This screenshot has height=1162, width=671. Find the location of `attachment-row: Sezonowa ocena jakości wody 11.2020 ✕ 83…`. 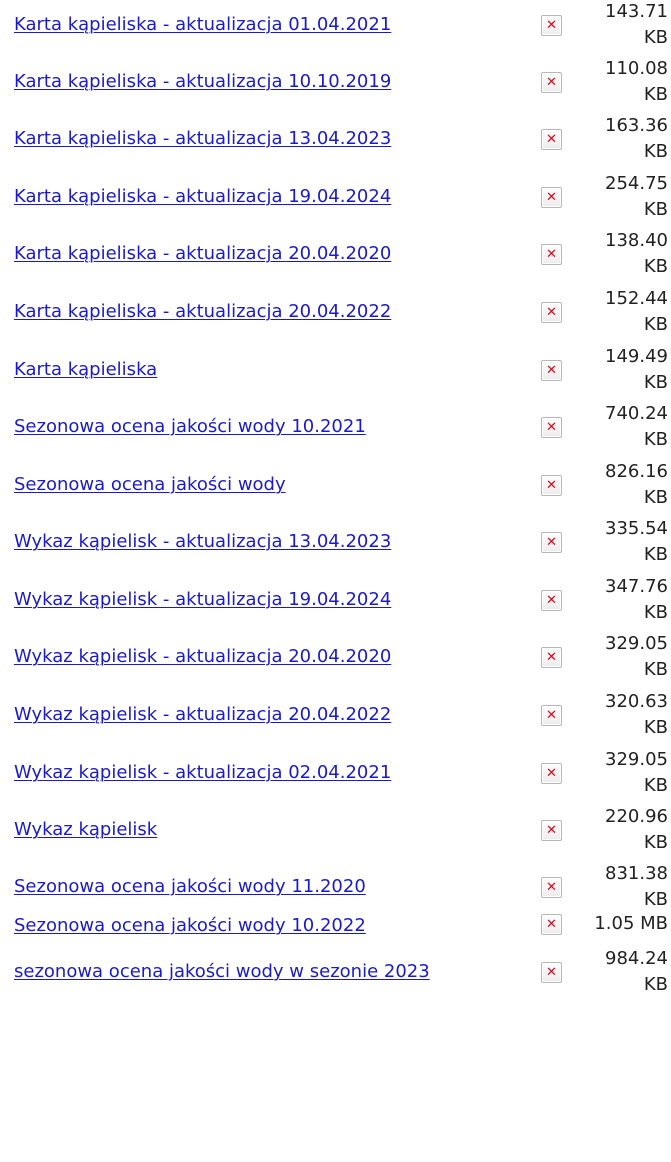

attachment-row: Sezonowa ocena jakości wody 11.2020 ✕ 83… is located at coordinates (335, 886).